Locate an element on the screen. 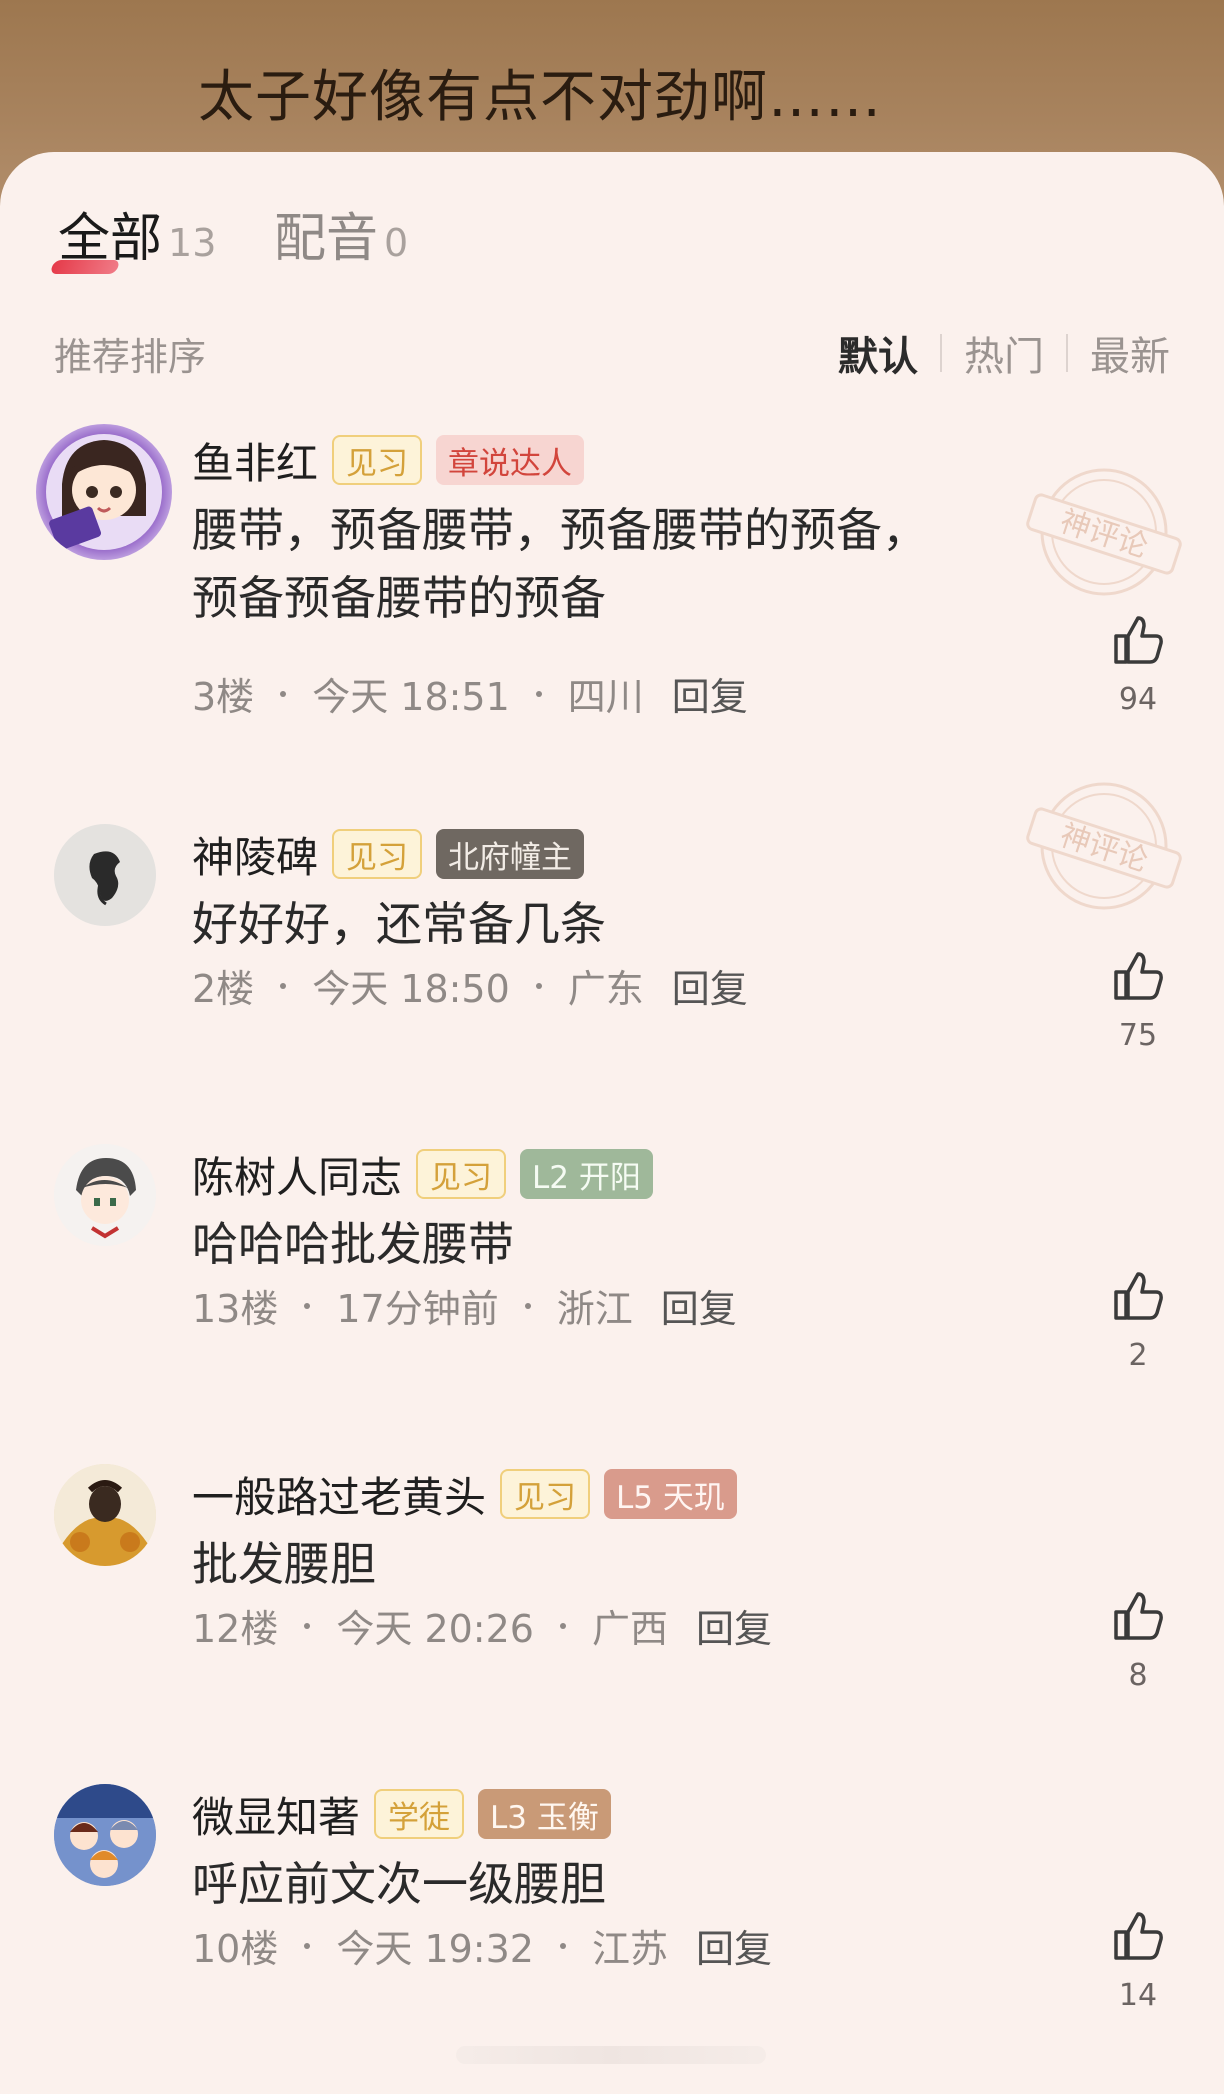 The height and width of the screenshot is (2094, 1224). timestamp: 今天 19:32 is located at coordinates (435, 1949).